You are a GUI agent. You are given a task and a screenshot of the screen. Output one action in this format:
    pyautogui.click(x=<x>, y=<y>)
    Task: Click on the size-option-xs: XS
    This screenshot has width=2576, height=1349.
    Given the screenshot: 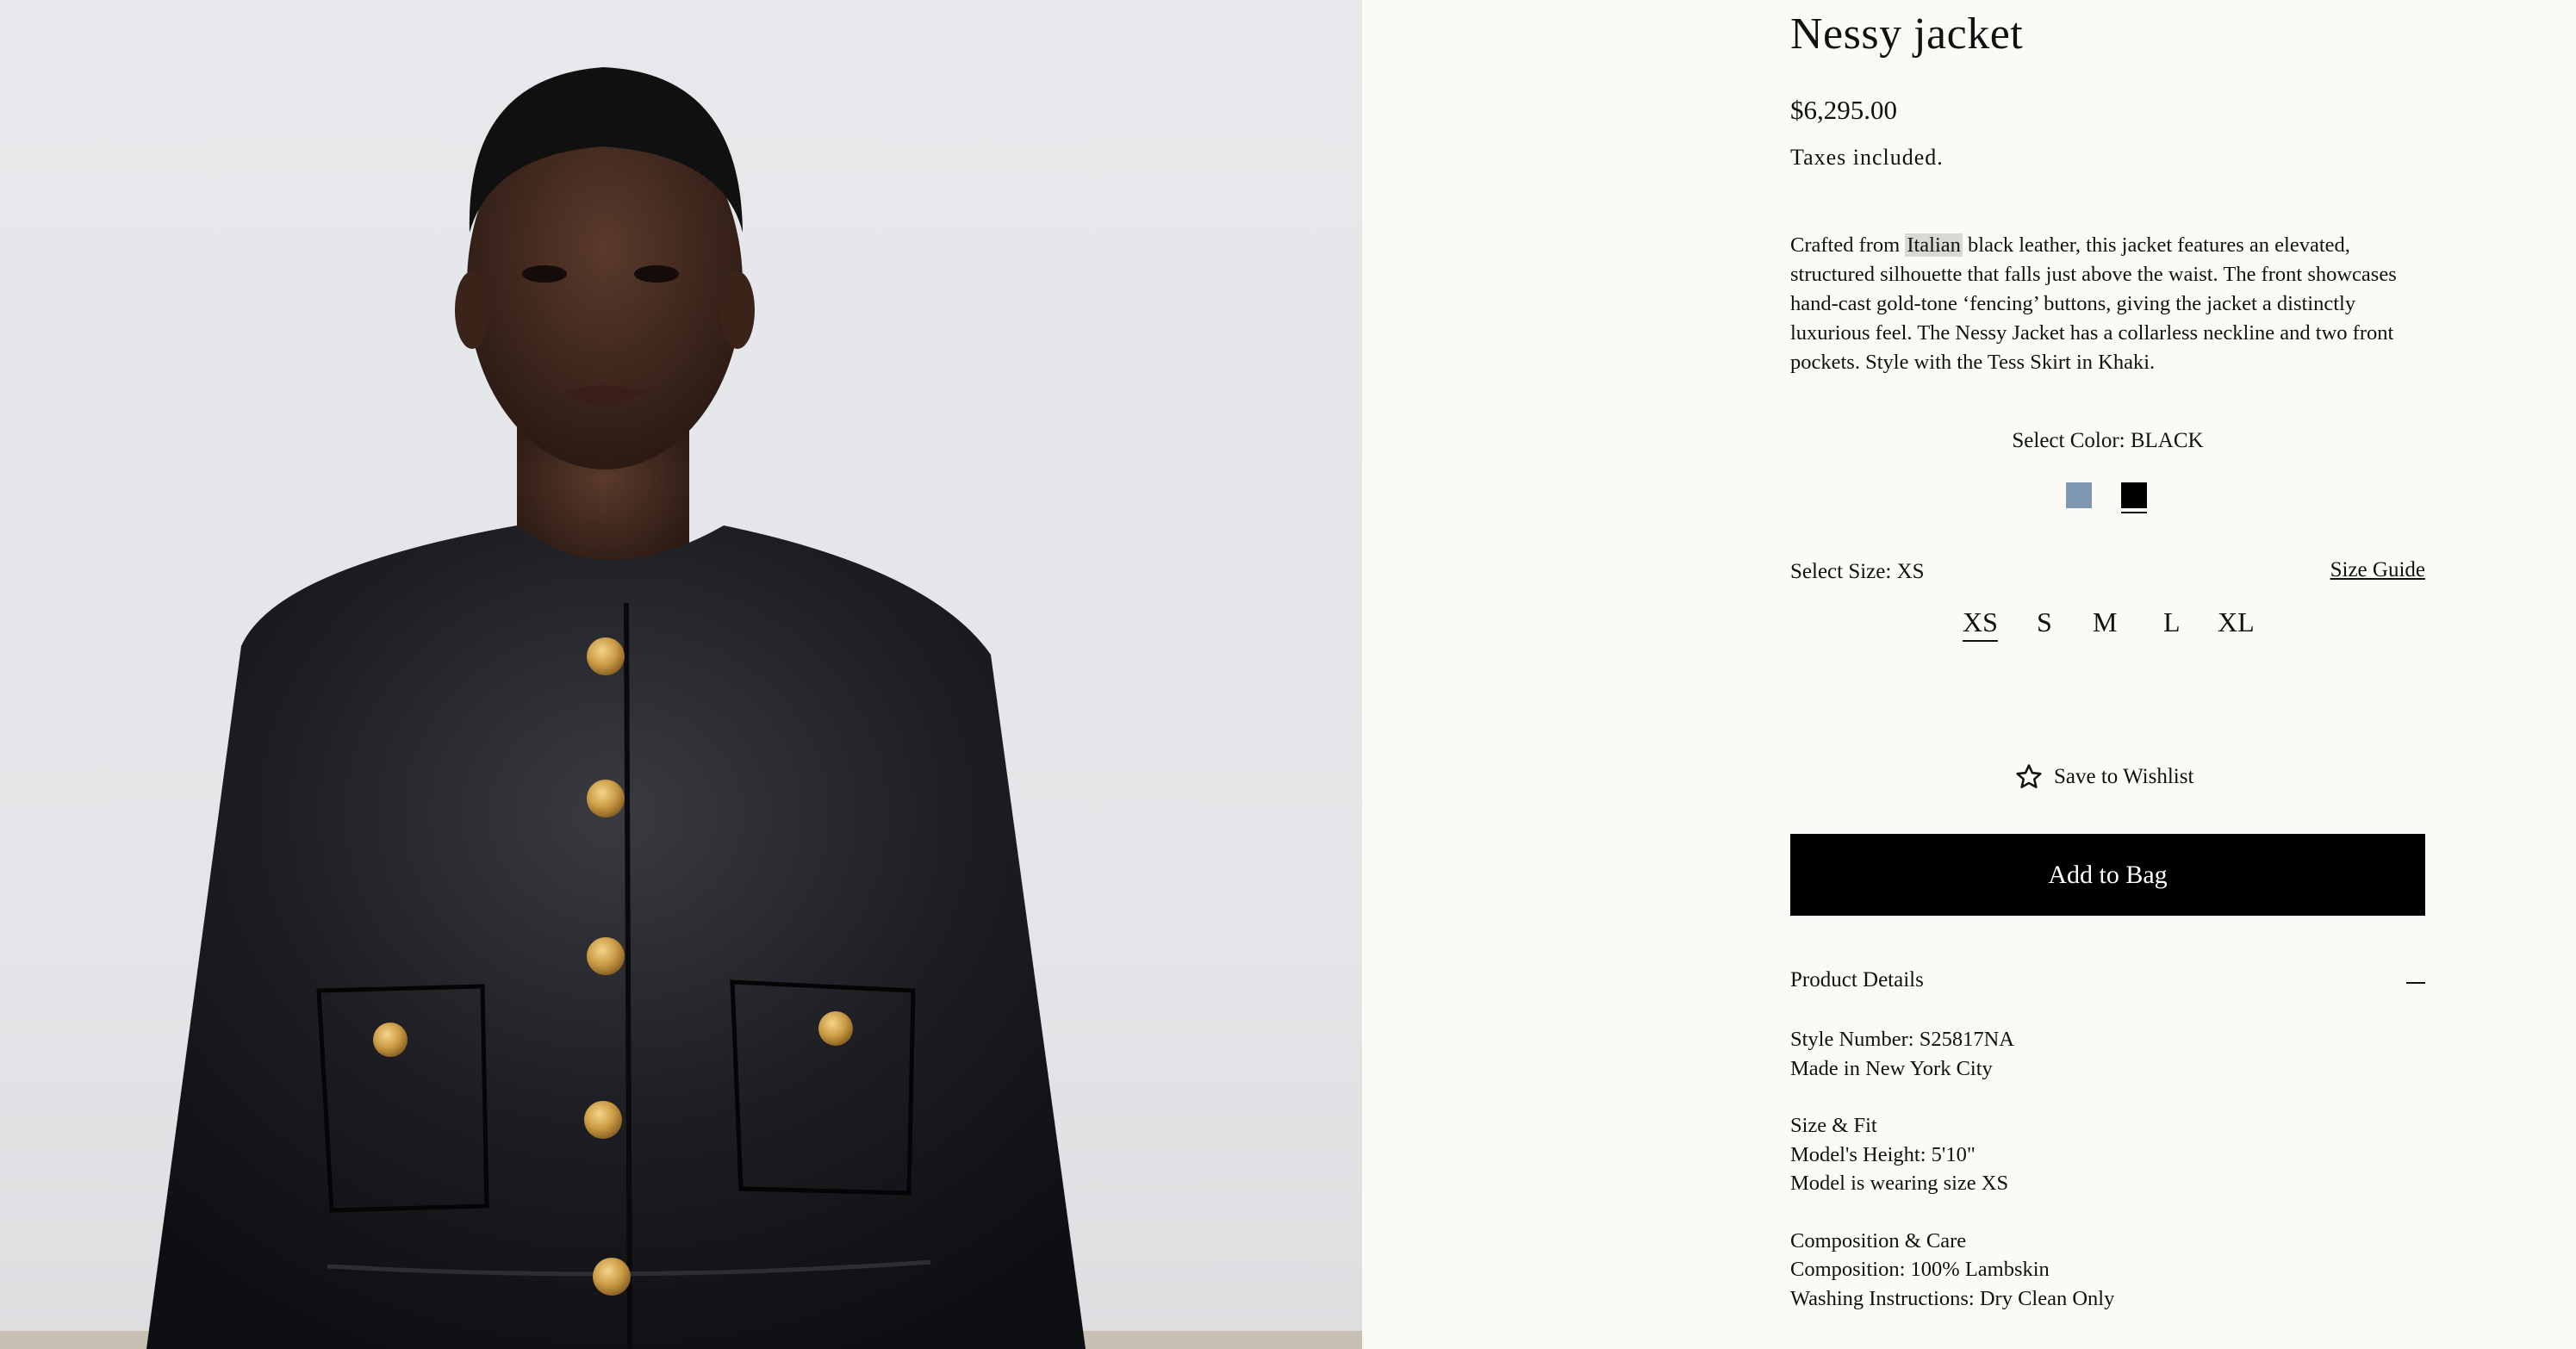 What is the action you would take?
    pyautogui.click(x=1981, y=624)
    